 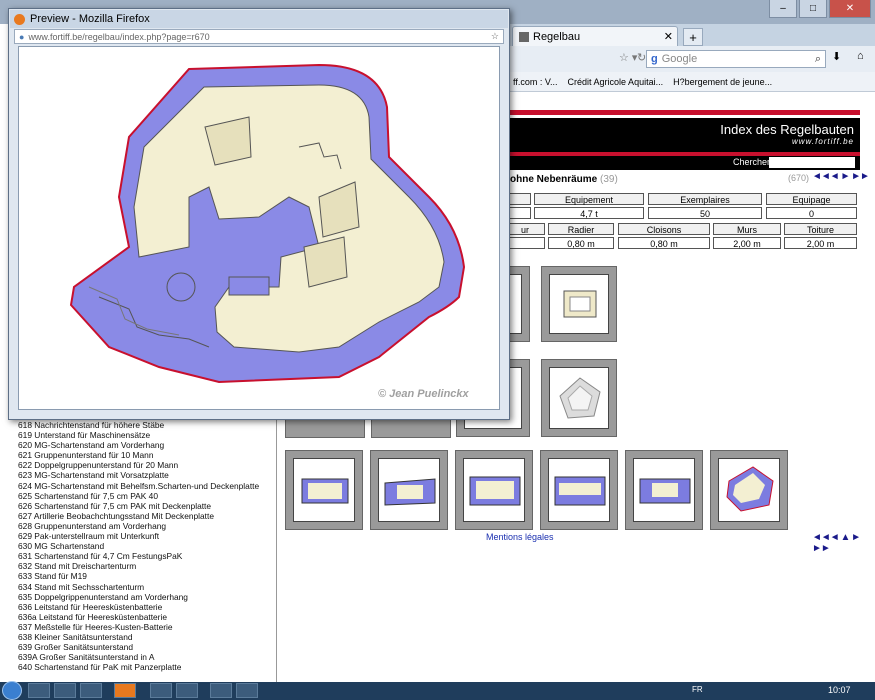 What do you see at coordinates (138, 435) in the screenshot?
I see `list-item: 619 Unterstand für Maschinensätze` at bounding box center [138, 435].